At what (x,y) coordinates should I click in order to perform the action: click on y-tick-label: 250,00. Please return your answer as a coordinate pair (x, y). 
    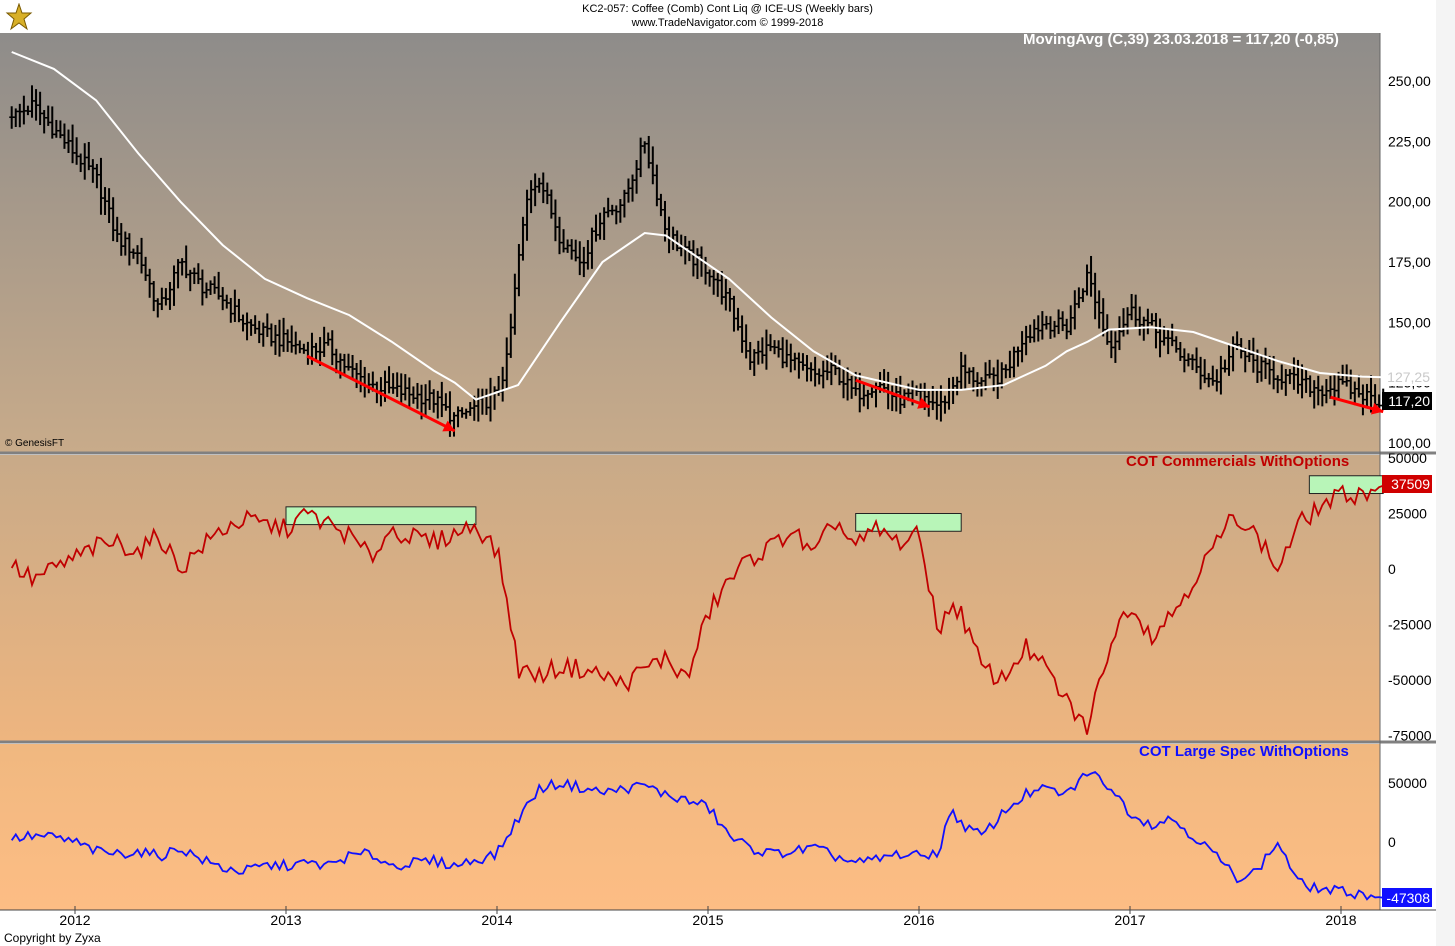
    Looking at the image, I should click on (1409, 81).